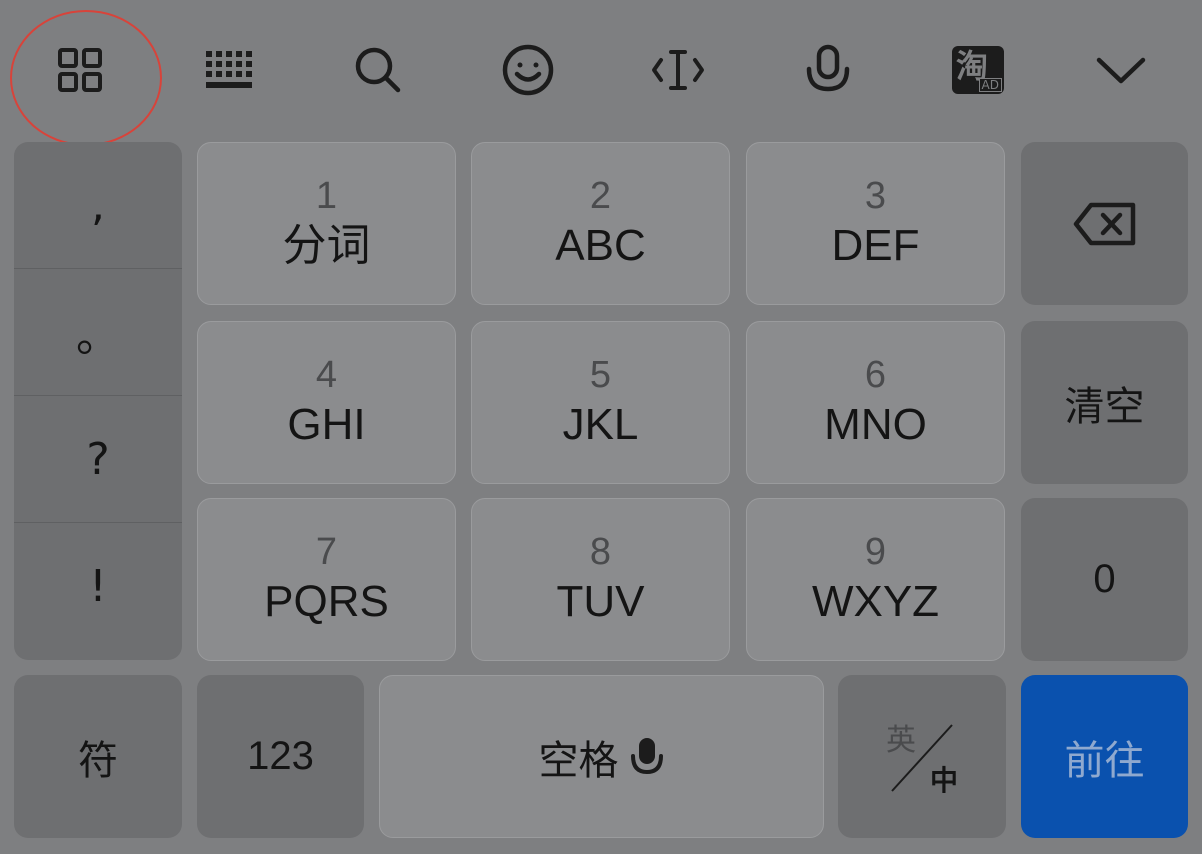 This screenshot has height=854, width=1202. Describe the element at coordinates (528, 70) in the screenshot. I see `emoji-icon` at that location.